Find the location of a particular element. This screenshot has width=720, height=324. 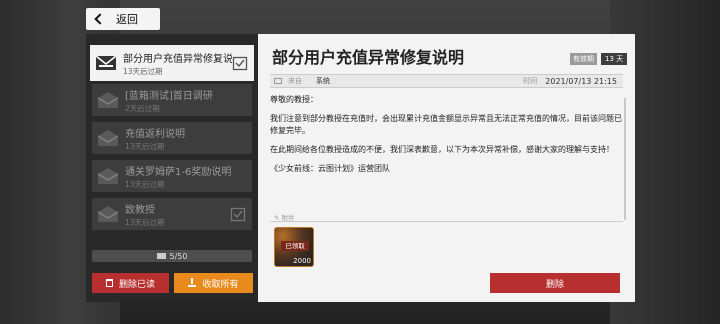

mail-item-1: [蓝箱测试]首日调研 2天后过期 is located at coordinates (172, 100).